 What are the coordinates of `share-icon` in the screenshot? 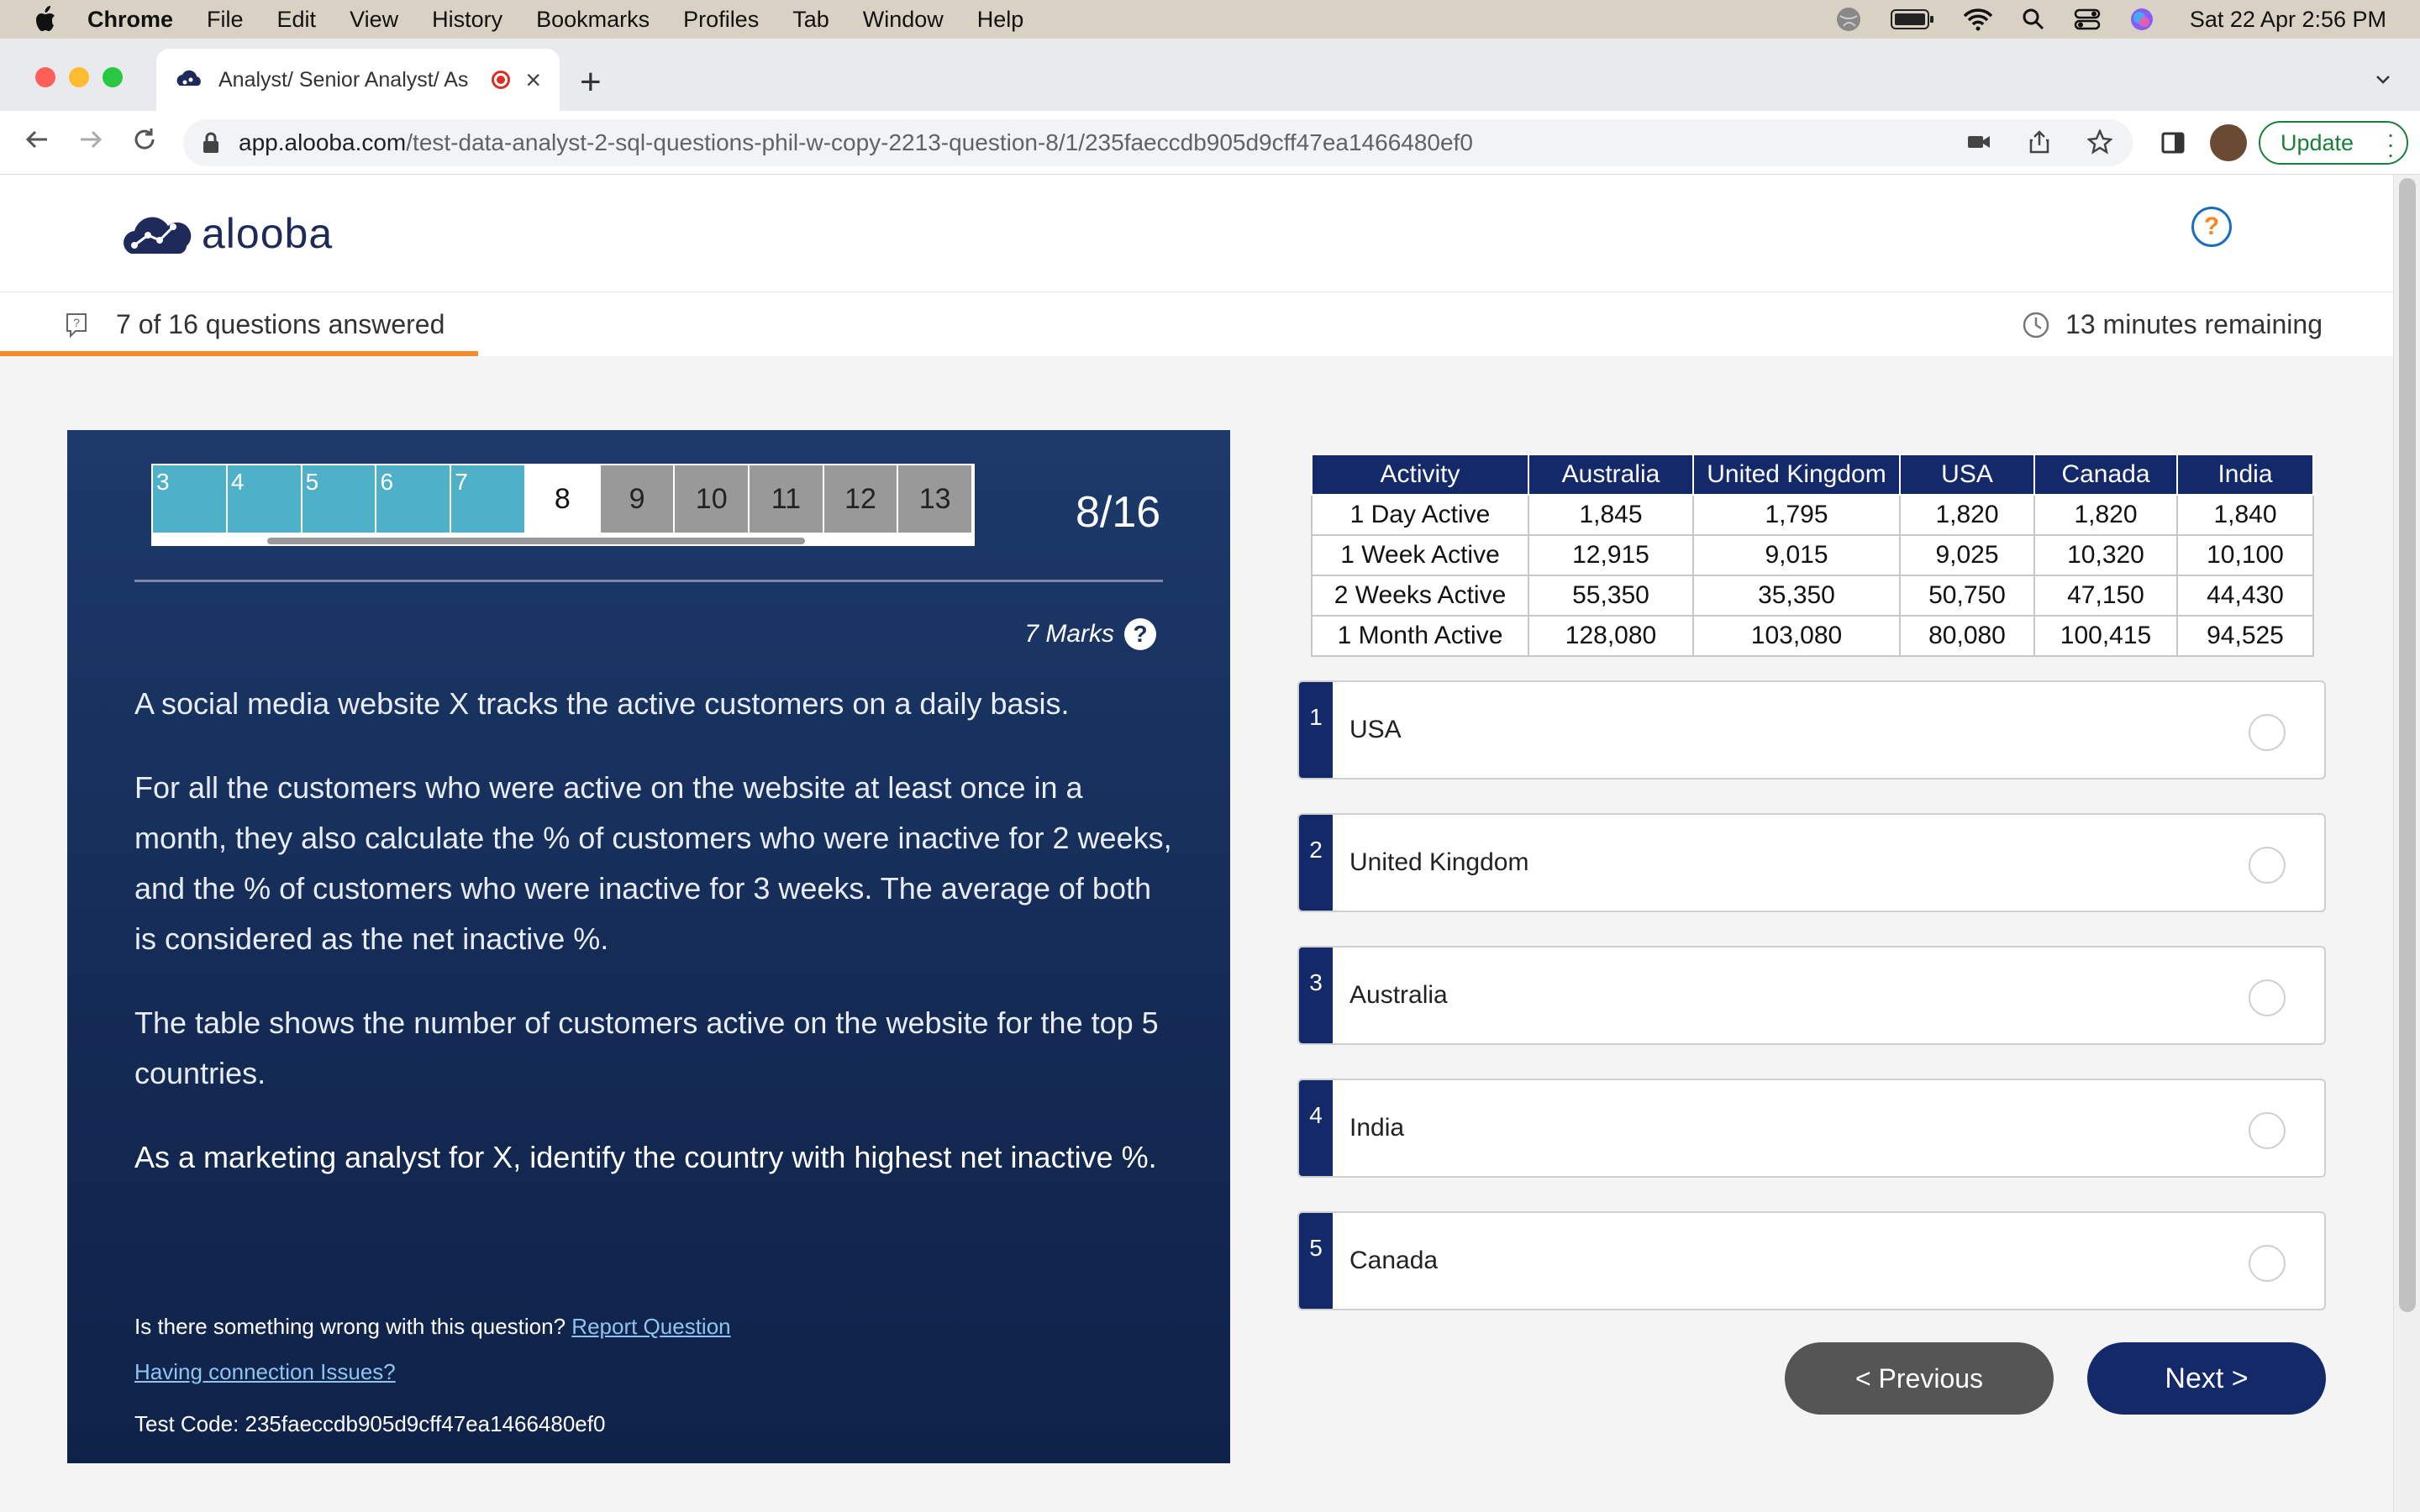 It's located at (2040, 142).